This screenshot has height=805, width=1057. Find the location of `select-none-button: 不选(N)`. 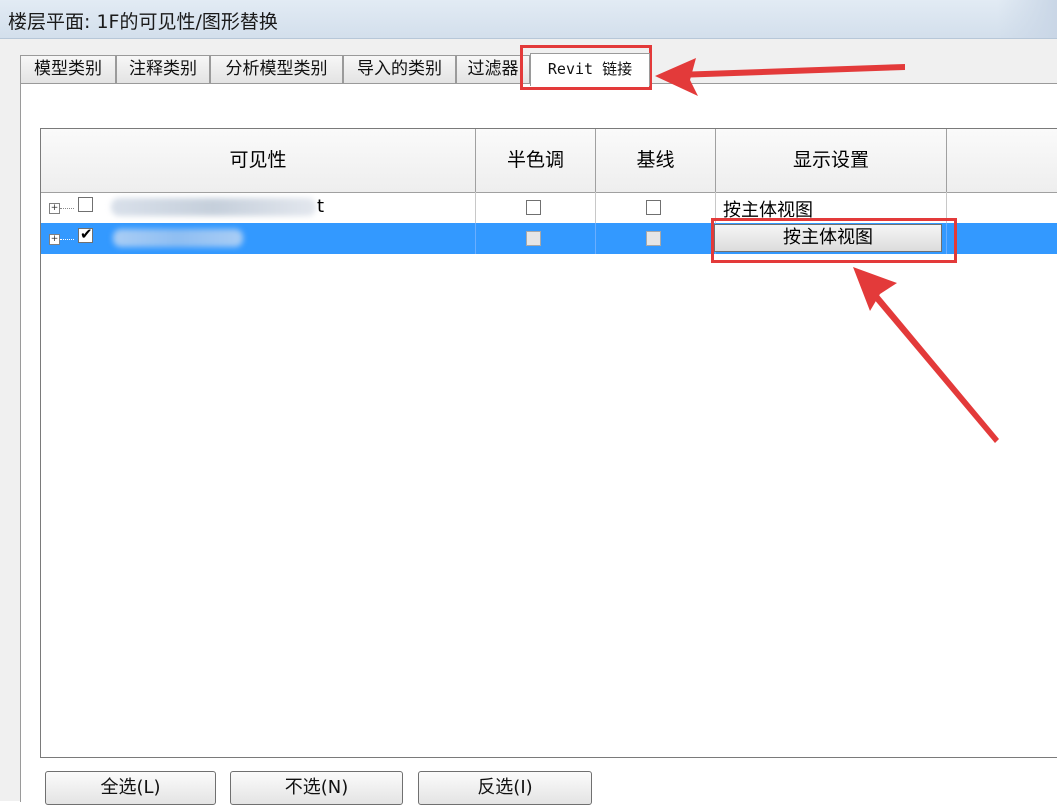

select-none-button: 不选(N) is located at coordinates (316, 788).